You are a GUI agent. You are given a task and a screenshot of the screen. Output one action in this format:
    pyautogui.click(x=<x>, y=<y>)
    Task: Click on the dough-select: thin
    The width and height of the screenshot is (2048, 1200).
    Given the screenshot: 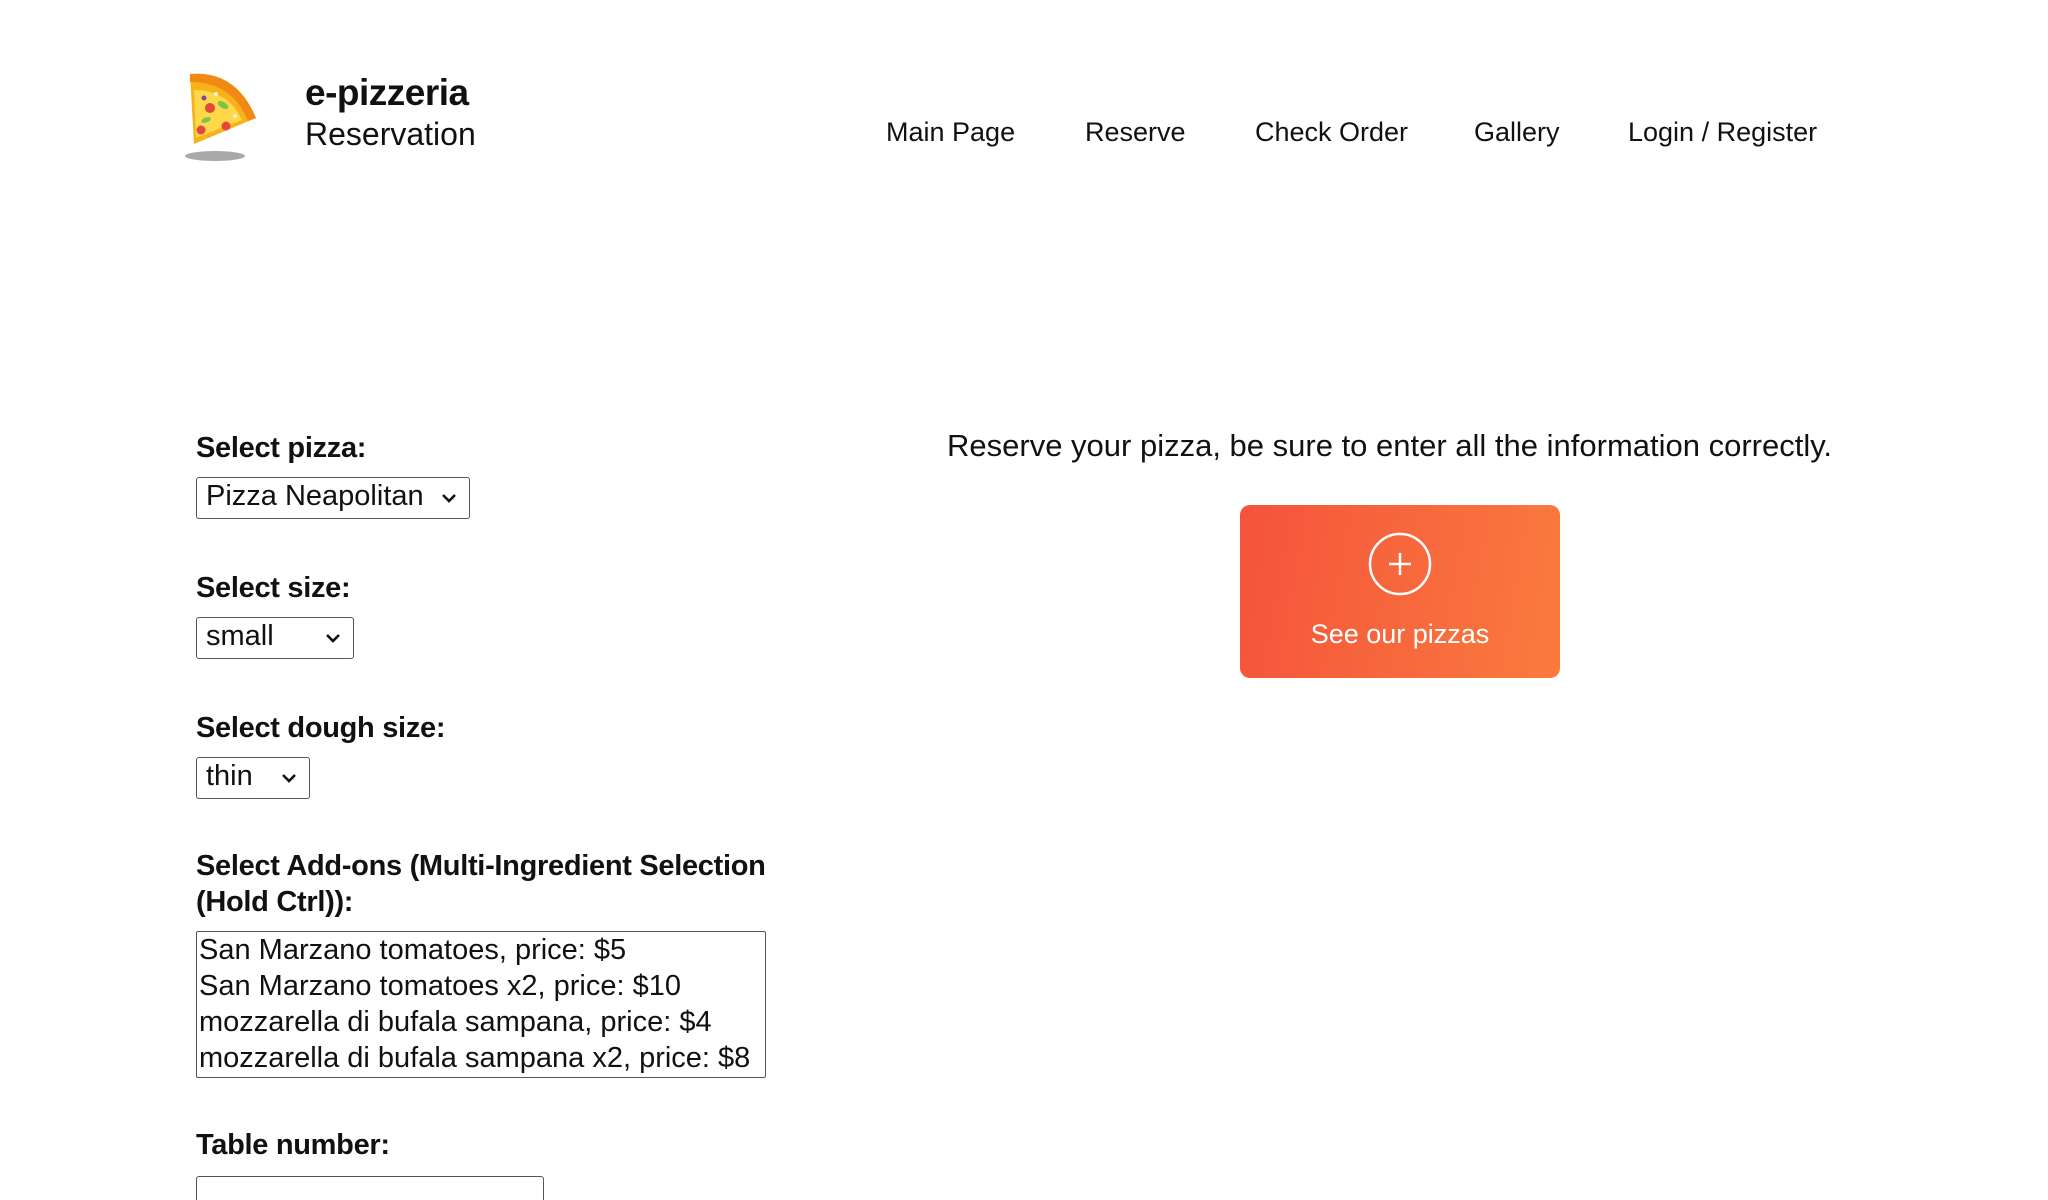 What is the action you would take?
    pyautogui.click(x=253, y=778)
    